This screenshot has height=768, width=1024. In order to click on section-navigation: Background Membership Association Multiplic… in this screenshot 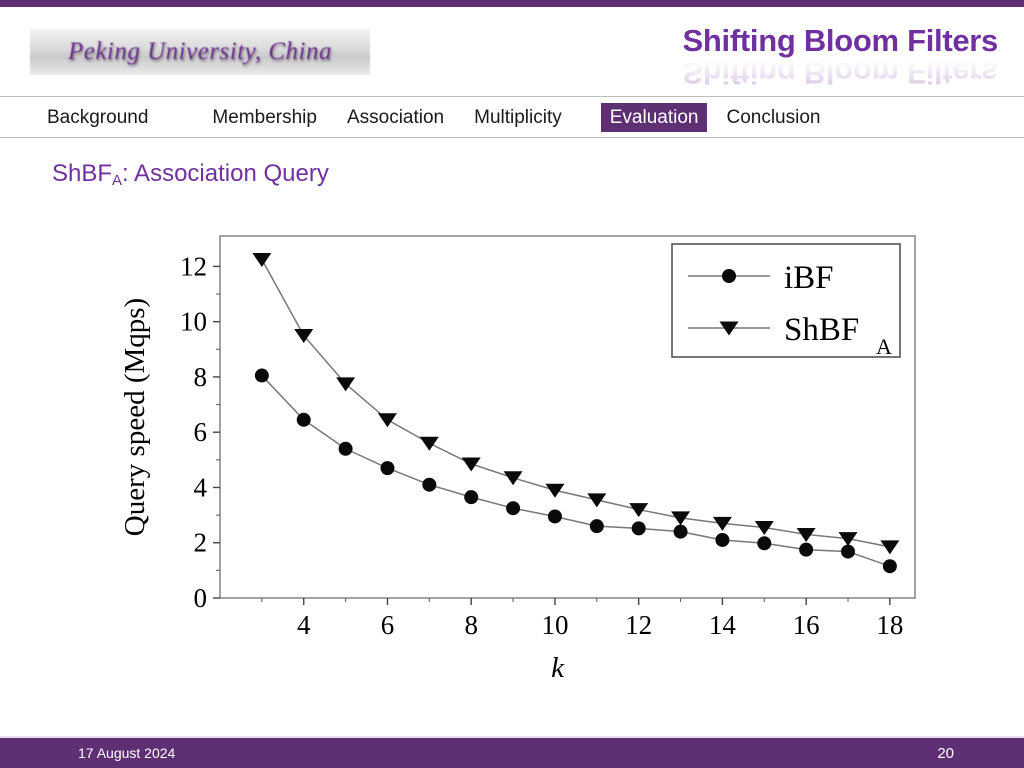, I will do `click(512, 117)`.